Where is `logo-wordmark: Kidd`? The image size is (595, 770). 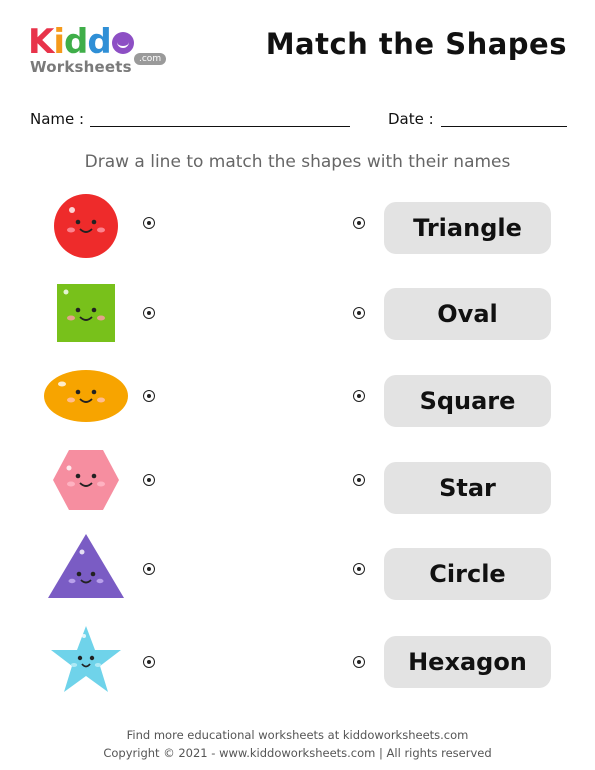 logo-wordmark: Kidd is located at coordinates (81, 42).